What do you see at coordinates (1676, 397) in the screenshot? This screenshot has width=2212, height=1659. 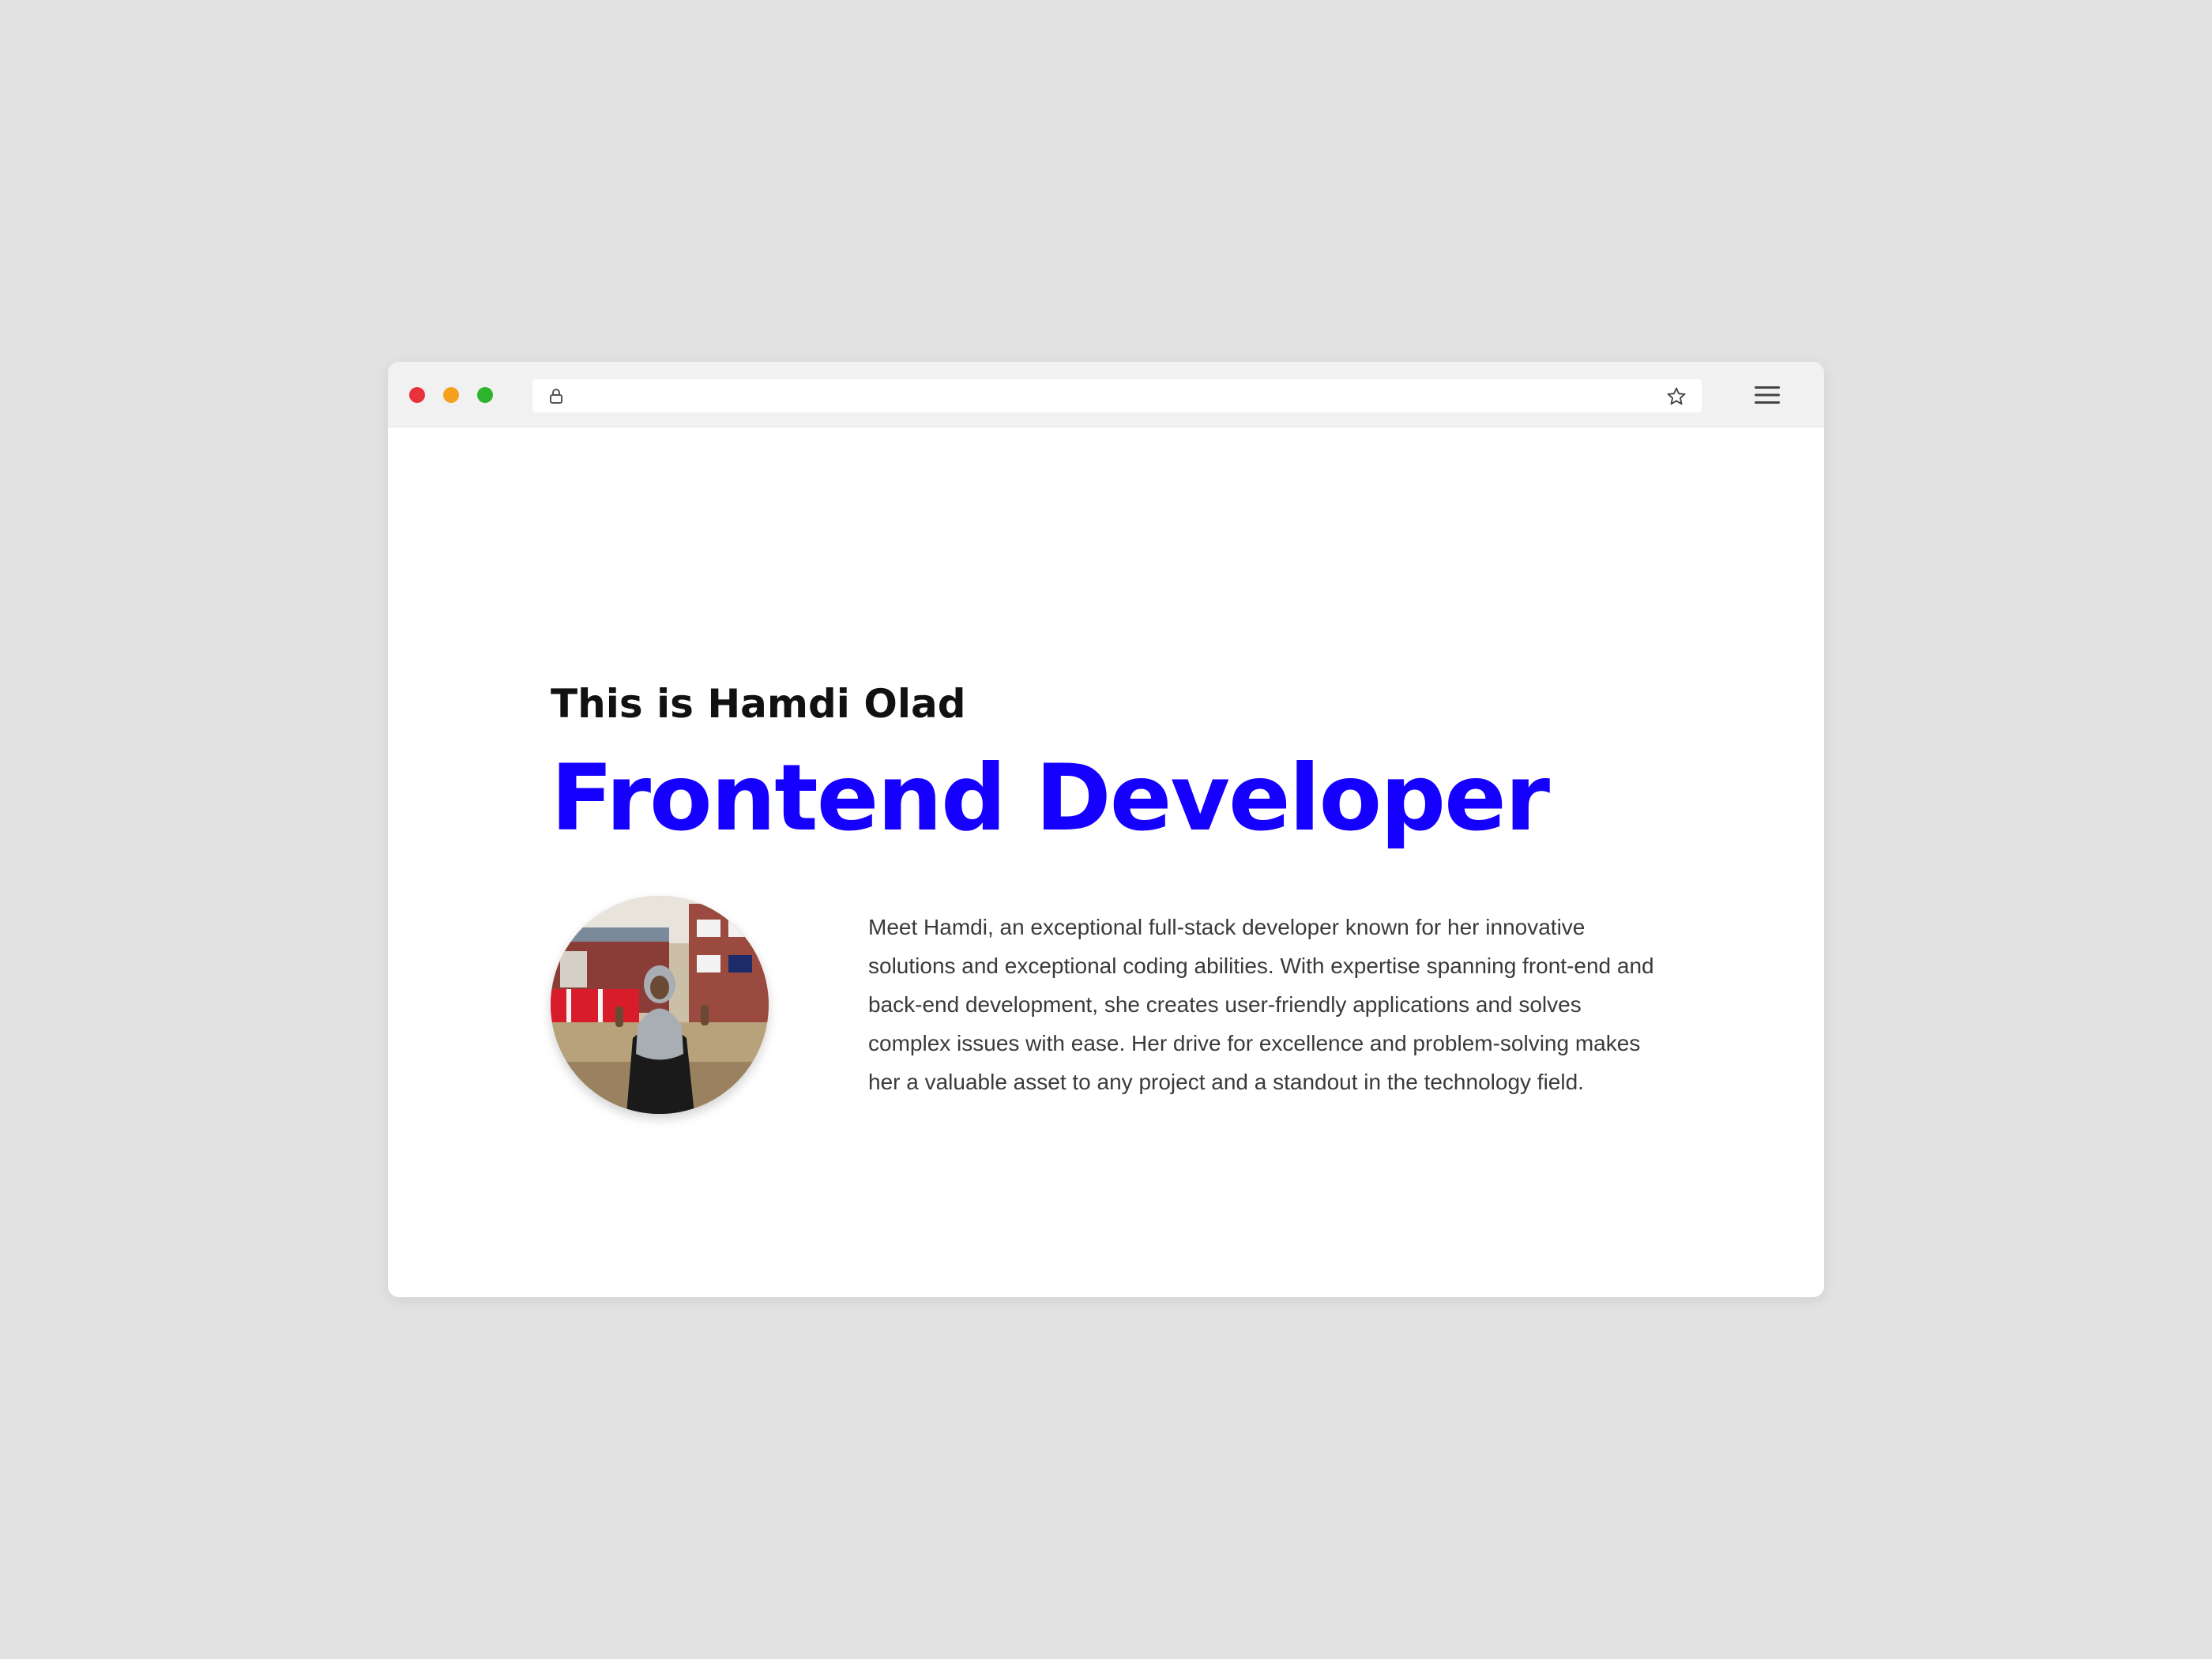 I see `star-icon` at bounding box center [1676, 397].